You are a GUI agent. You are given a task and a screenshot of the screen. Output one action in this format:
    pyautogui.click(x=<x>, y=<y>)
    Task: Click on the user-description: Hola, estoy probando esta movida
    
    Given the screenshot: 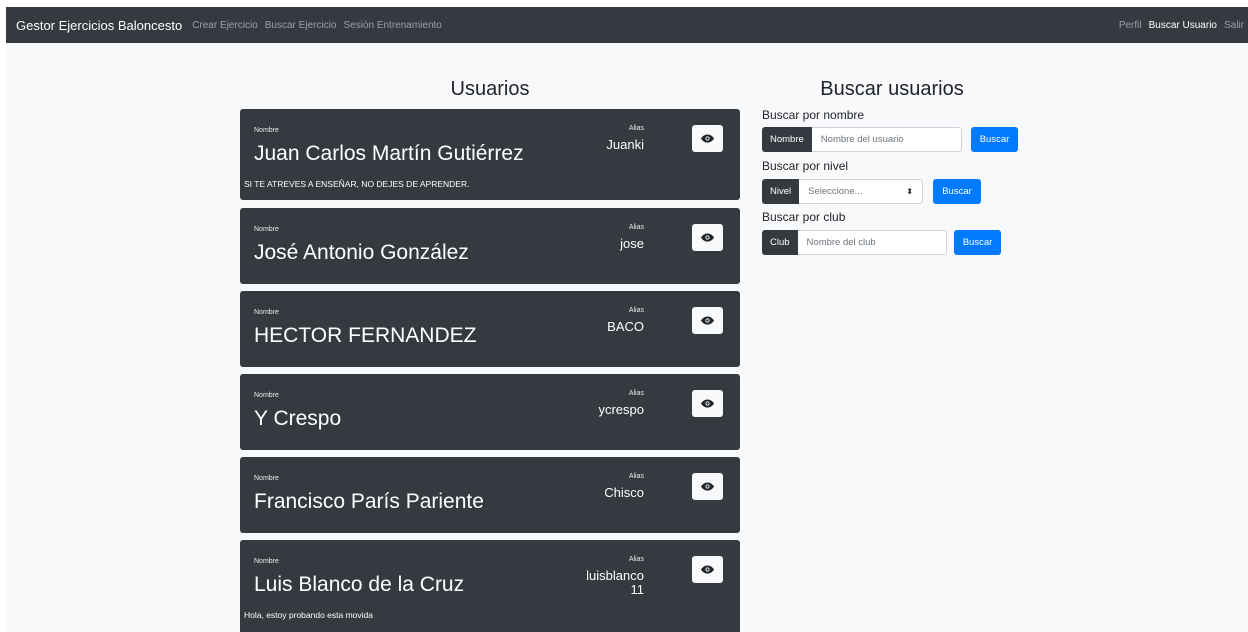 What is the action you would take?
    pyautogui.click(x=308, y=615)
    